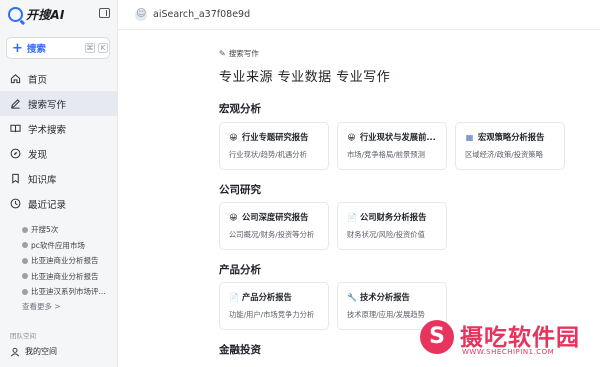 Image resolution: width=600 pixels, height=367 pixels. I want to click on sidebar-item-search-writing: 搜索写作, so click(59, 103).